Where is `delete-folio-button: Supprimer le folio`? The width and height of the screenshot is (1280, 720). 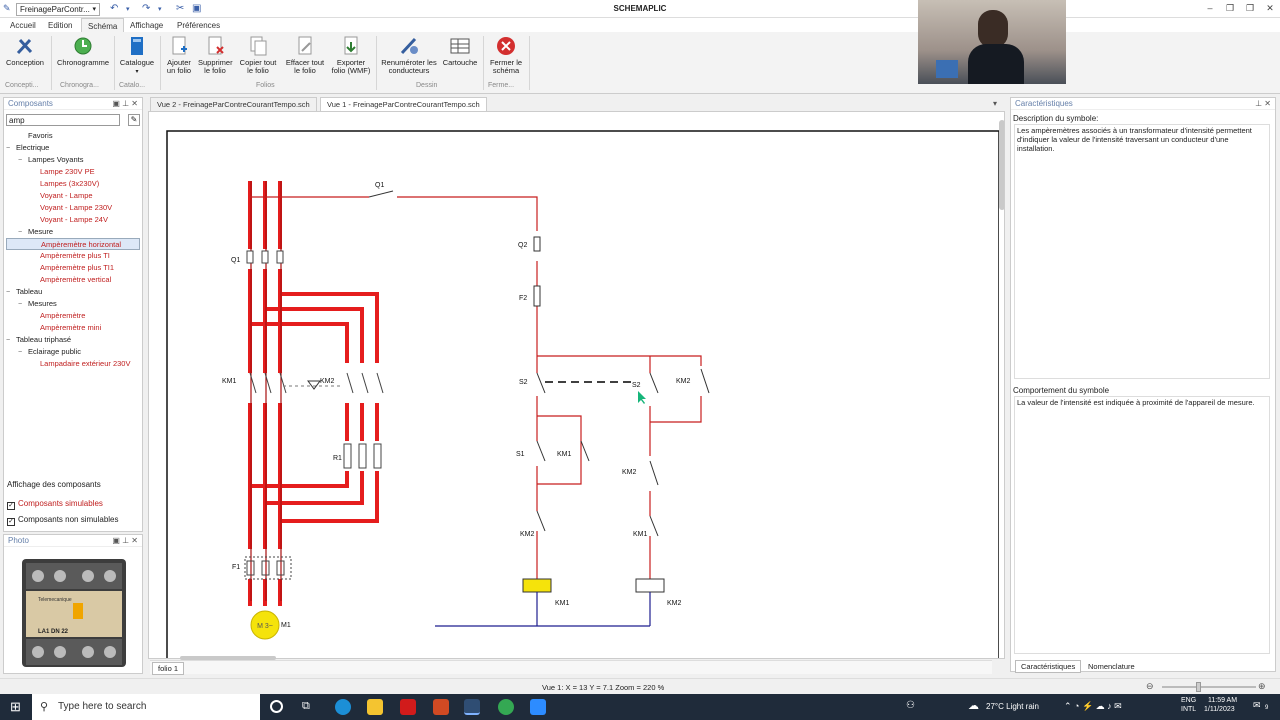
delete-folio-button: Supprimer le folio is located at coordinates (215, 55).